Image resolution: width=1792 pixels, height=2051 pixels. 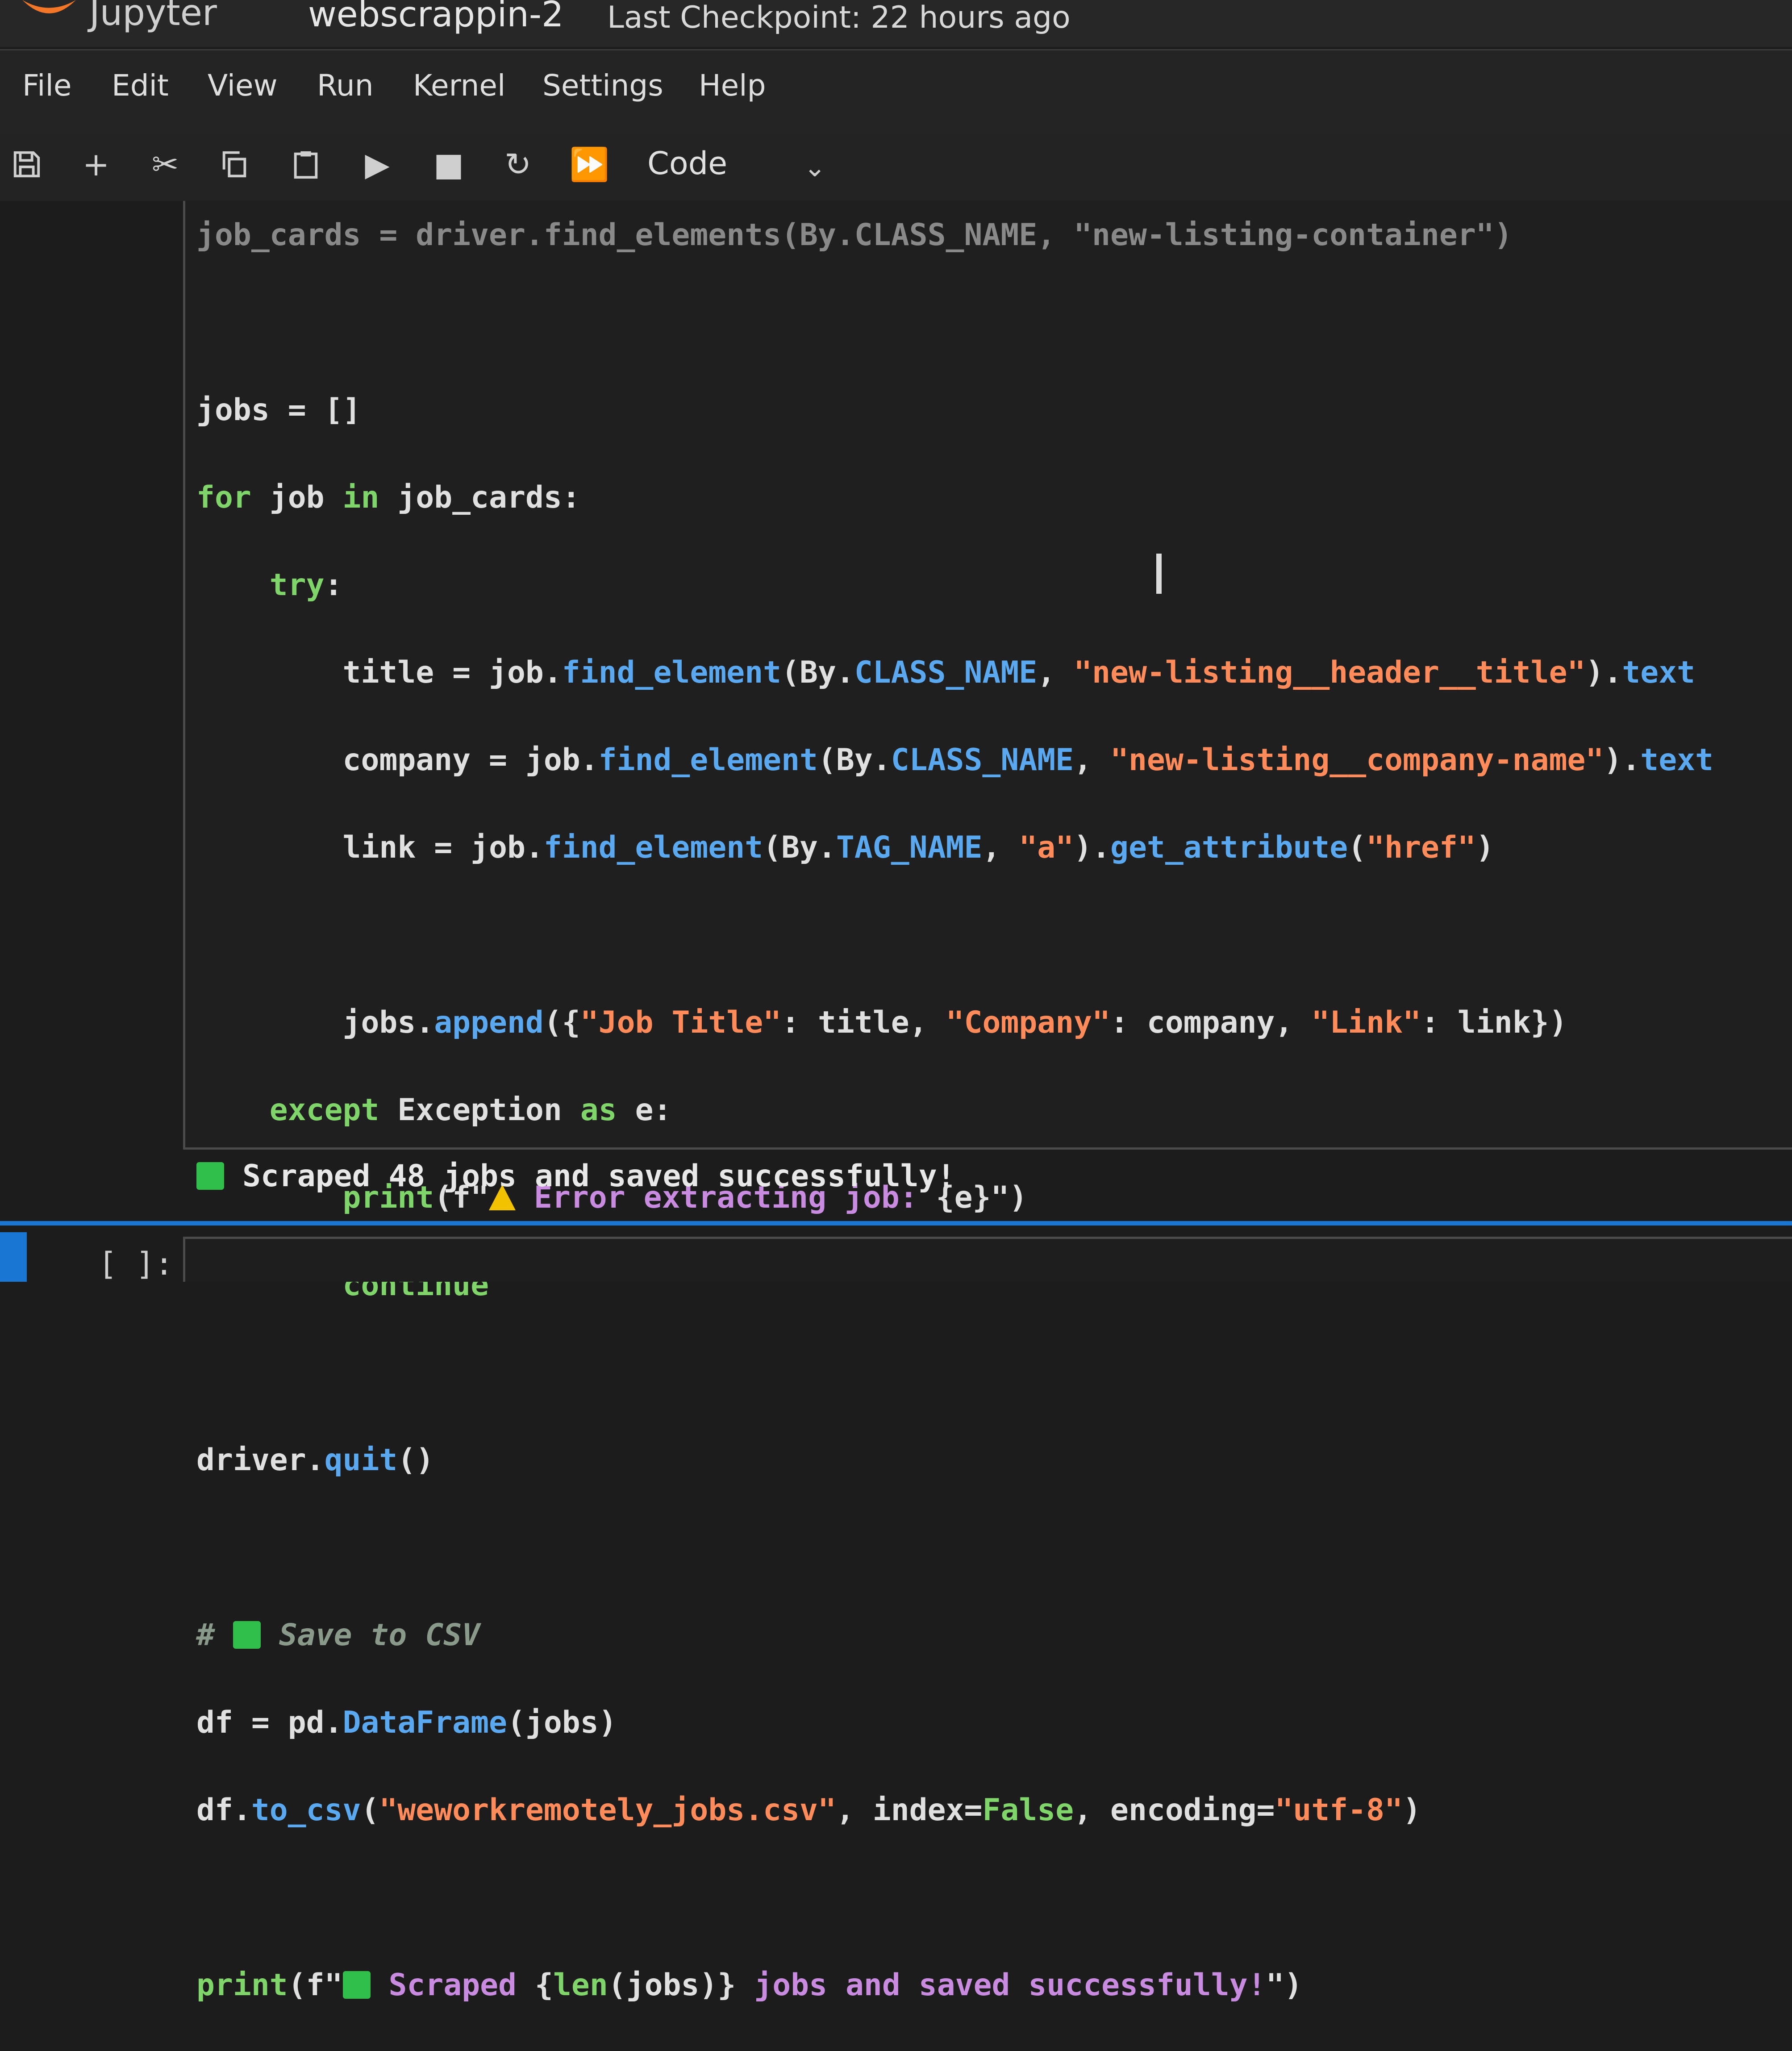 What do you see at coordinates (345, 85) in the screenshot?
I see `menu-run: Run` at bounding box center [345, 85].